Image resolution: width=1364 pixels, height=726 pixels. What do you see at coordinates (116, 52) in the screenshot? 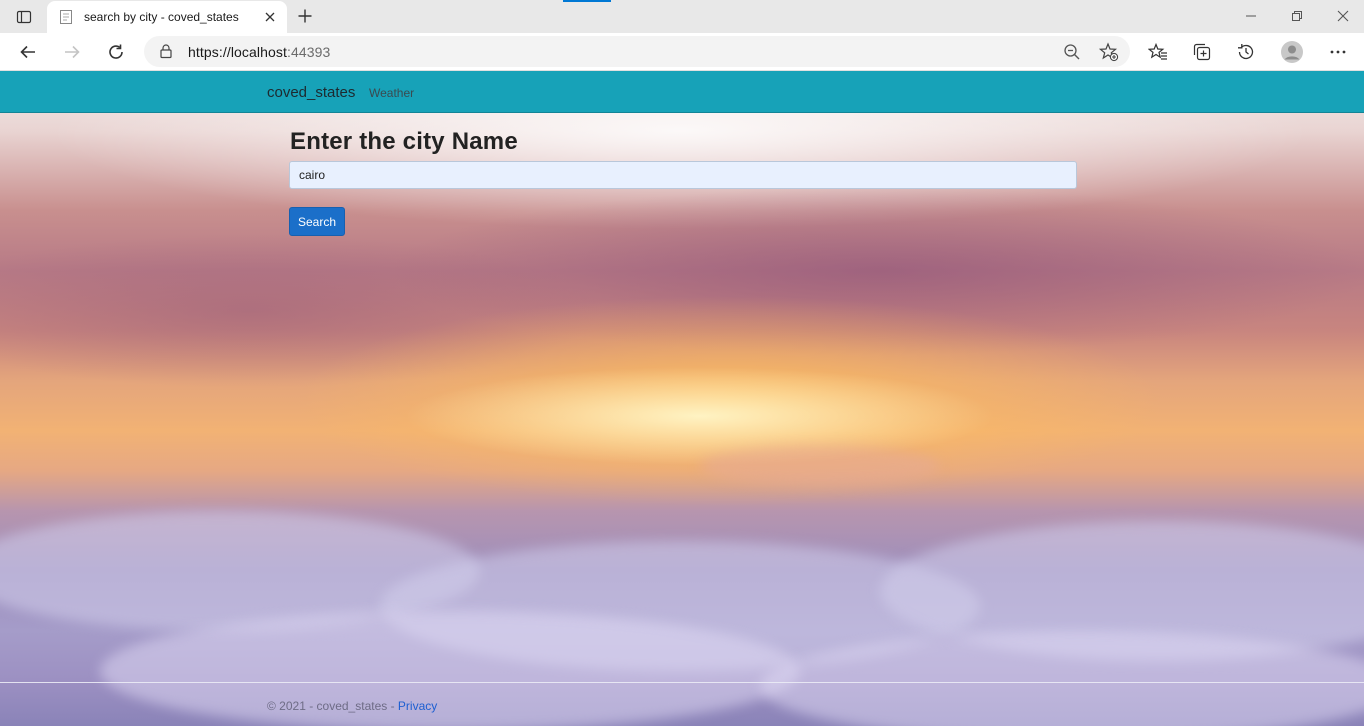
I see `refresh-icon` at bounding box center [116, 52].